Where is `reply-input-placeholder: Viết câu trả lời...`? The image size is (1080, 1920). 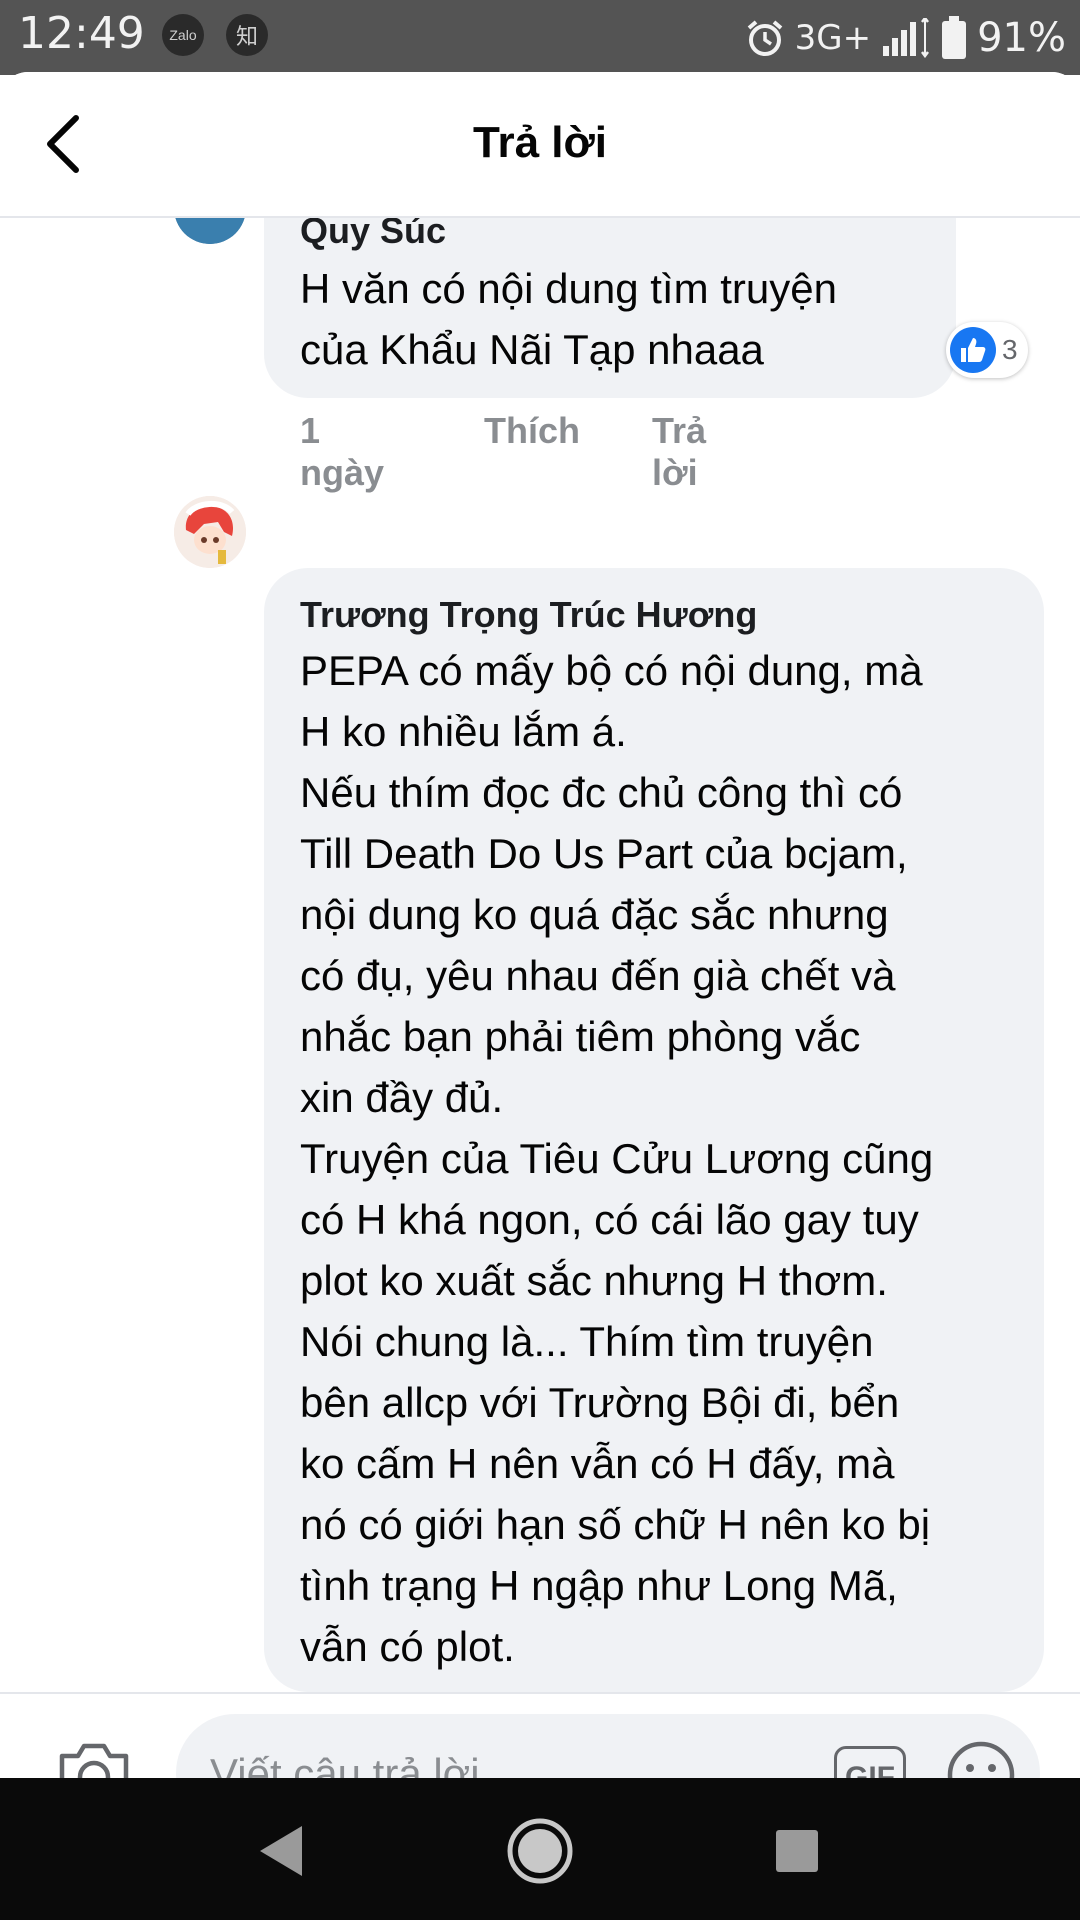 reply-input-placeholder: Viết câu trả lời... is located at coordinates (362, 1764).